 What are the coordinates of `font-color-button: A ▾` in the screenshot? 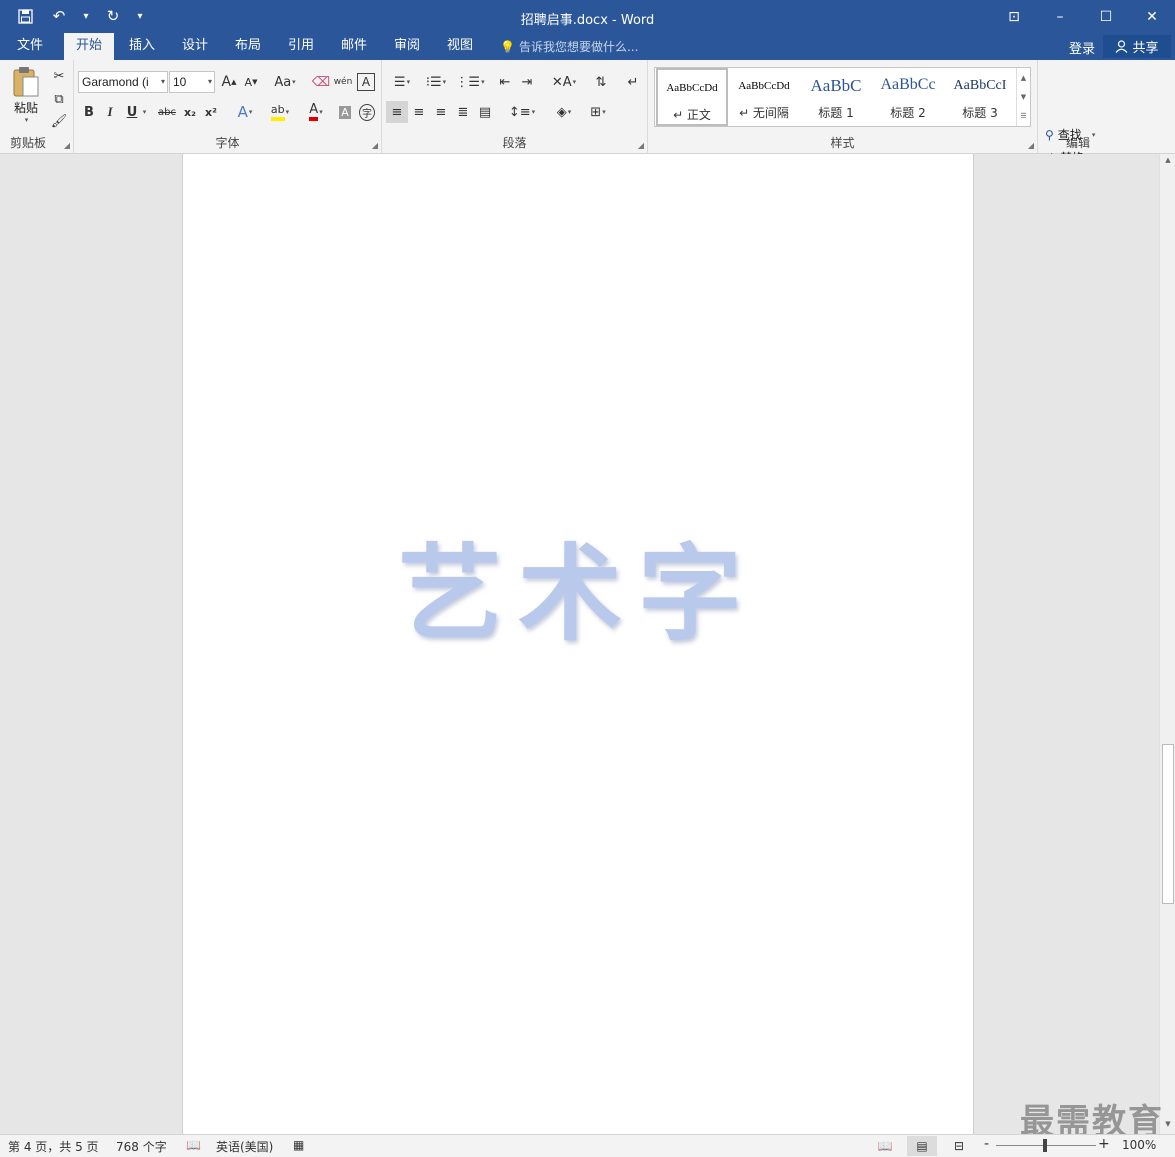 It's located at (316, 112).